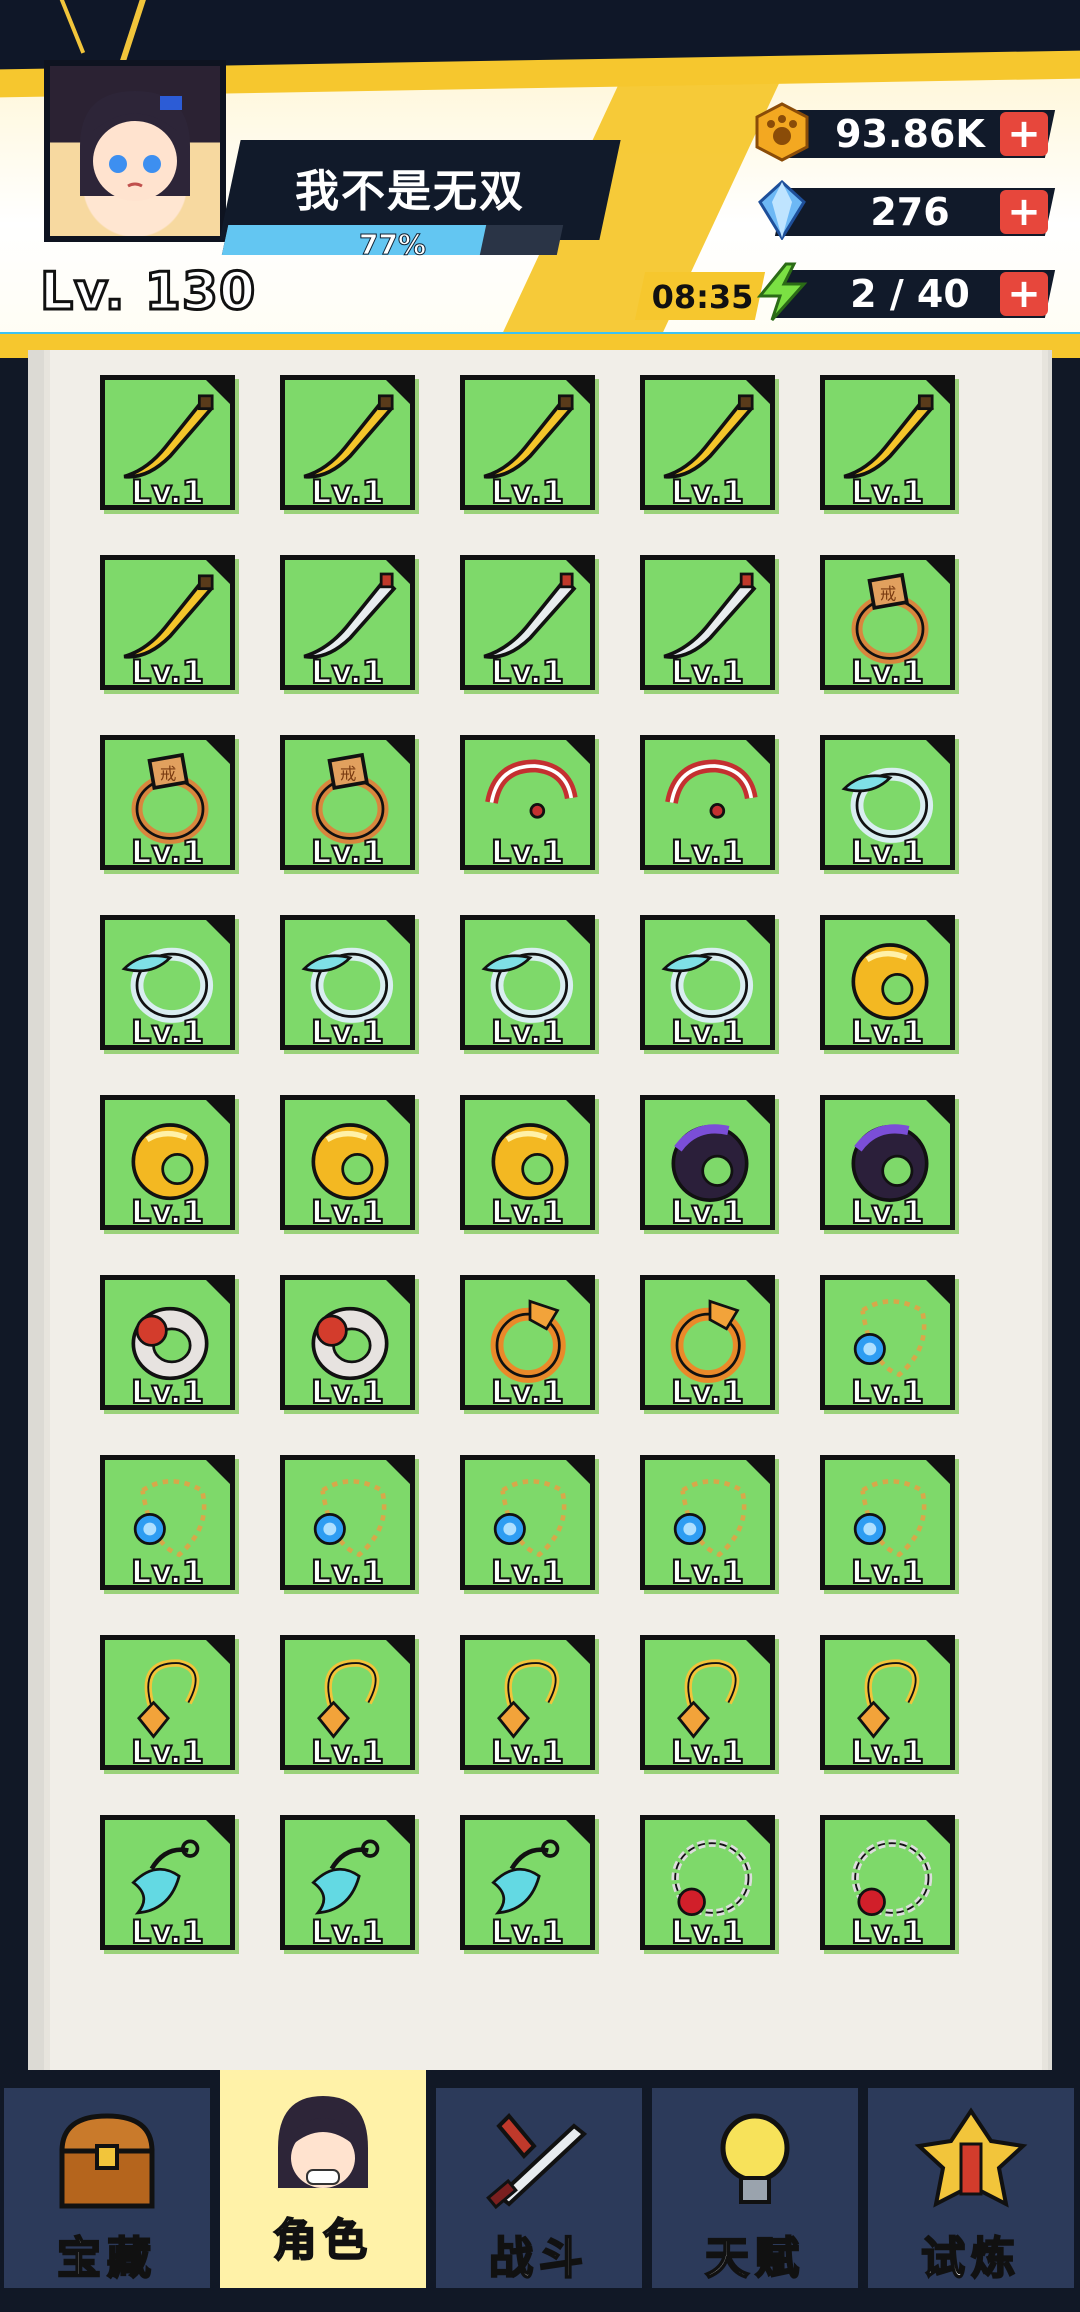  What do you see at coordinates (910, 134) in the screenshot?
I see `coins-value: 93.86K` at bounding box center [910, 134].